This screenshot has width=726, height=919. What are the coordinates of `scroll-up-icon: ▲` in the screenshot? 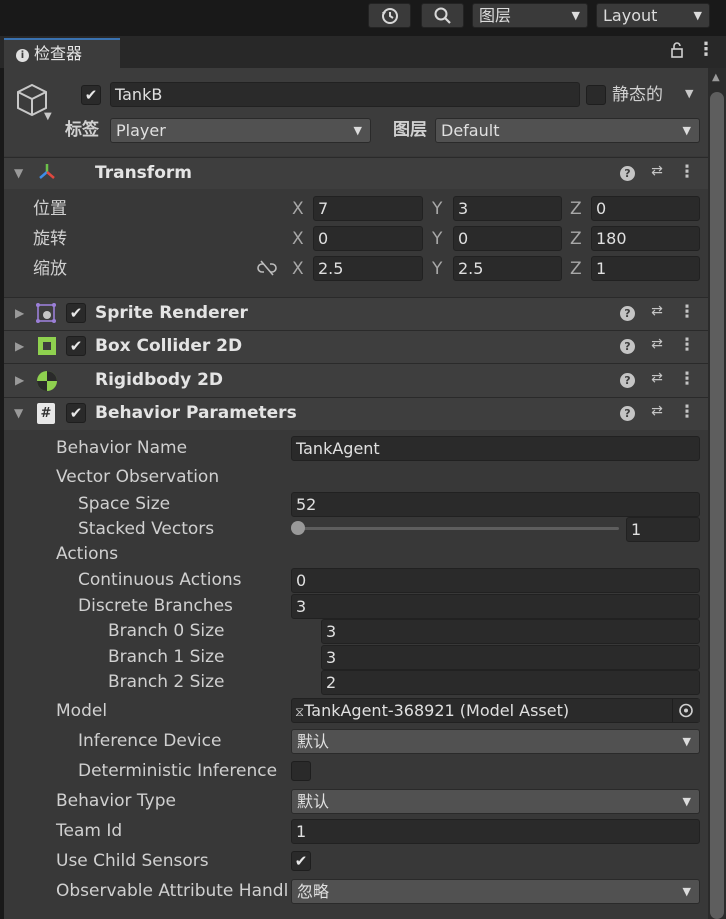 It's located at (716, 77).